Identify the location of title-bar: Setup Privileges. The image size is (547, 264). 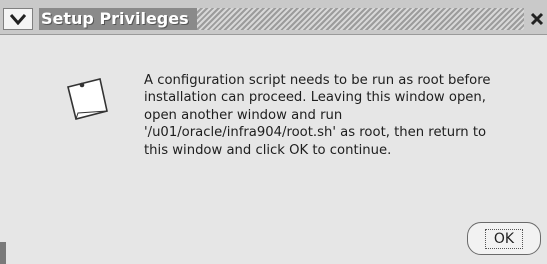
(273, 17).